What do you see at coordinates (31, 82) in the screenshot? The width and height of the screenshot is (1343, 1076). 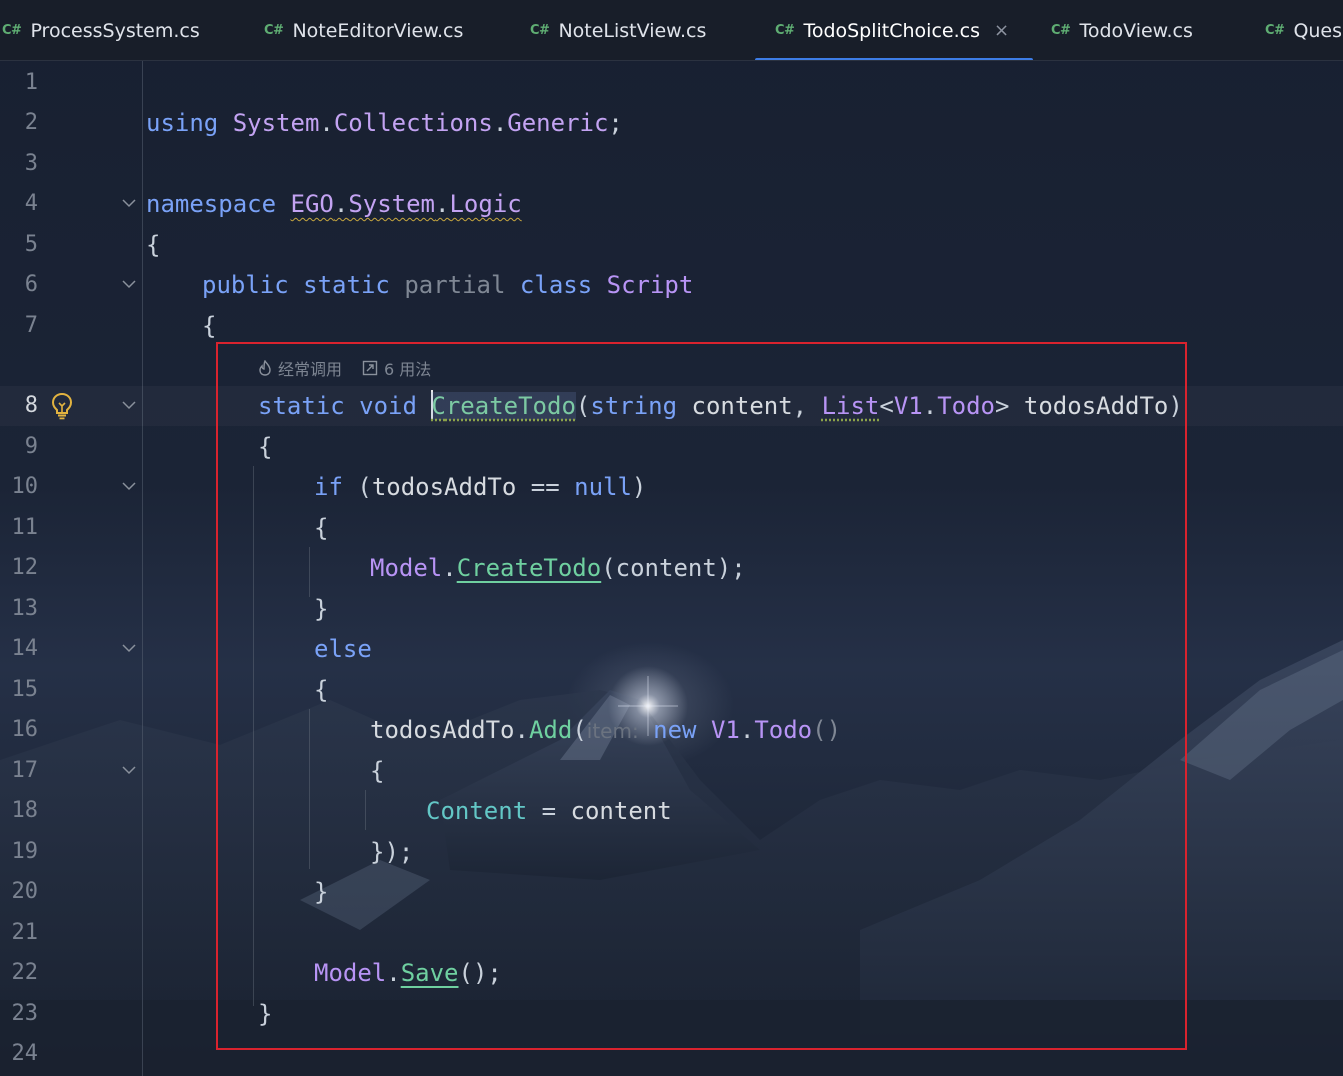 I see `line-number: 1` at bounding box center [31, 82].